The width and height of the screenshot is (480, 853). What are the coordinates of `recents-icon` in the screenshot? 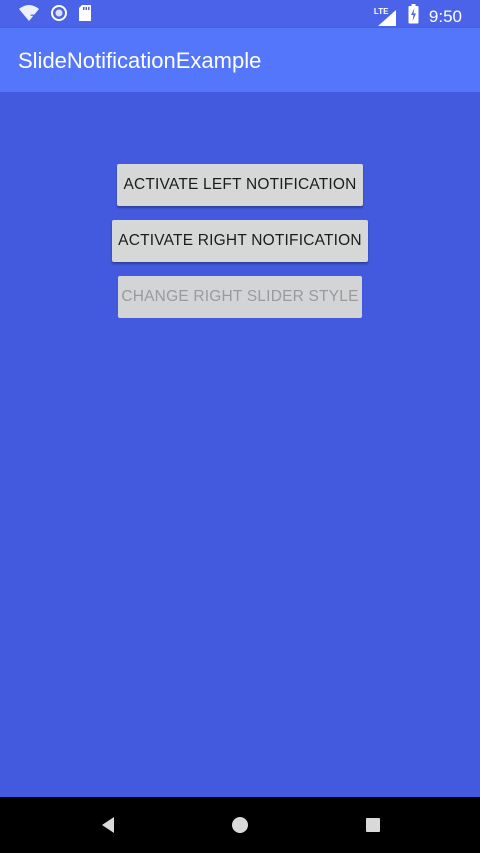 It's located at (373, 827).